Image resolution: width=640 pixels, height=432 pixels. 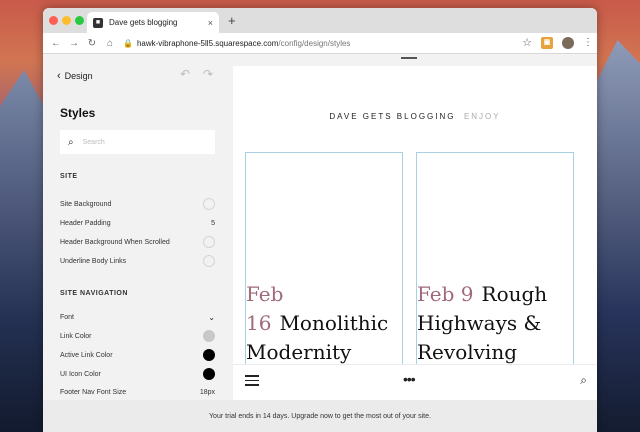 I want to click on extension-icon: ▣, so click(x=547, y=42).